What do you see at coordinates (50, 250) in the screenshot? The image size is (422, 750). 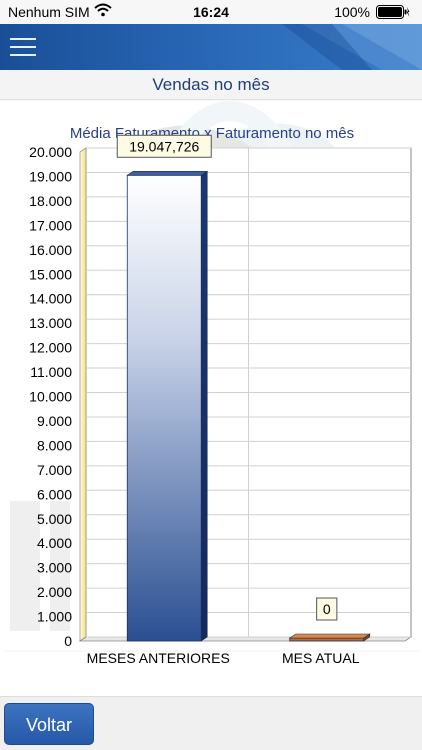 I see `y-tick-label: 16.000` at bounding box center [50, 250].